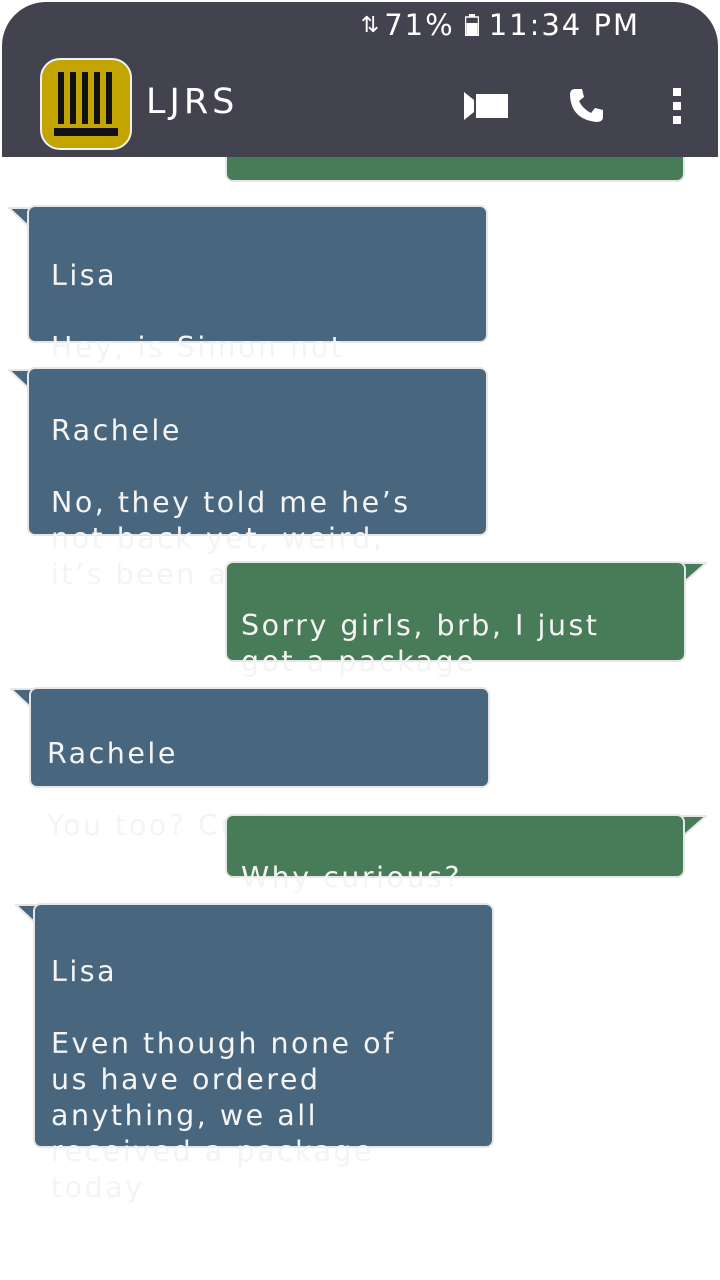  I want to click on app-header: ⇅ 71% 11:34 PM LJRS, so click(360, 79).